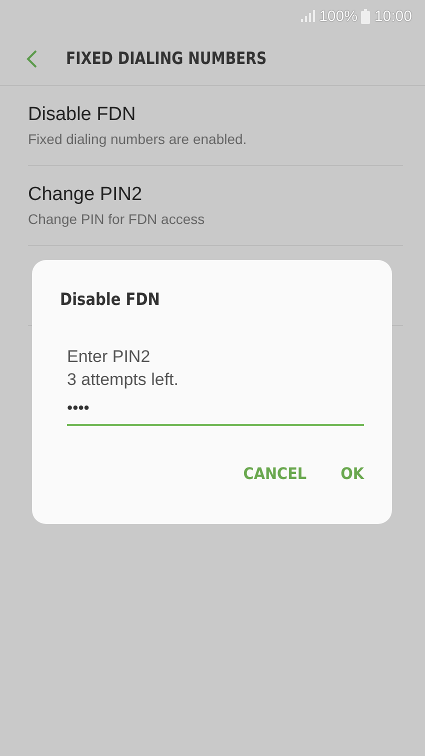 The image size is (425, 756). Describe the element at coordinates (215, 126) in the screenshot. I see `settings-item: Disable FDN Fixed dialing numbers are enabled.` at that location.